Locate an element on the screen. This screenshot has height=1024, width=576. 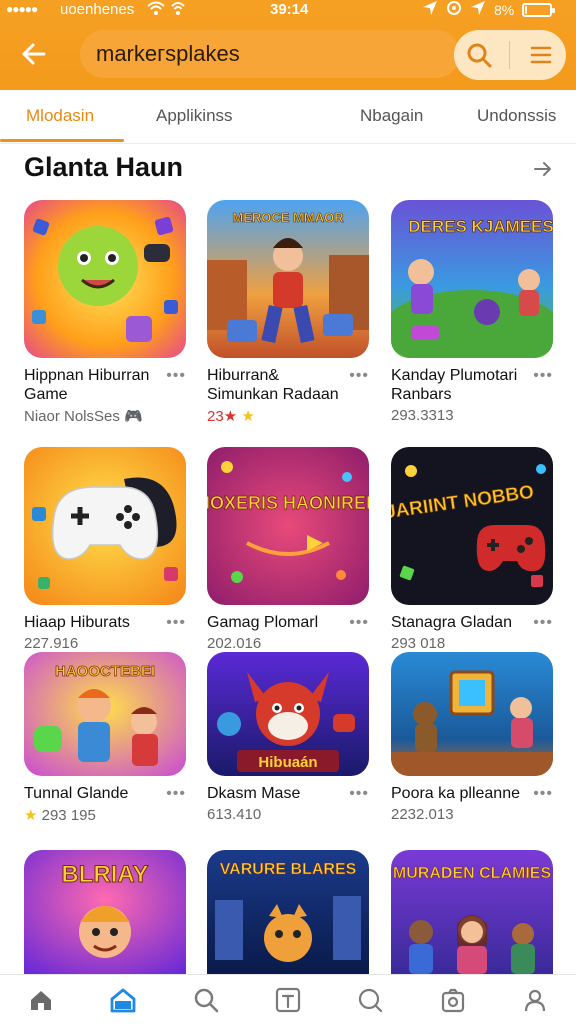
app-thumbnail: MURADEN CLAMIES is located at coordinates (472, 912).